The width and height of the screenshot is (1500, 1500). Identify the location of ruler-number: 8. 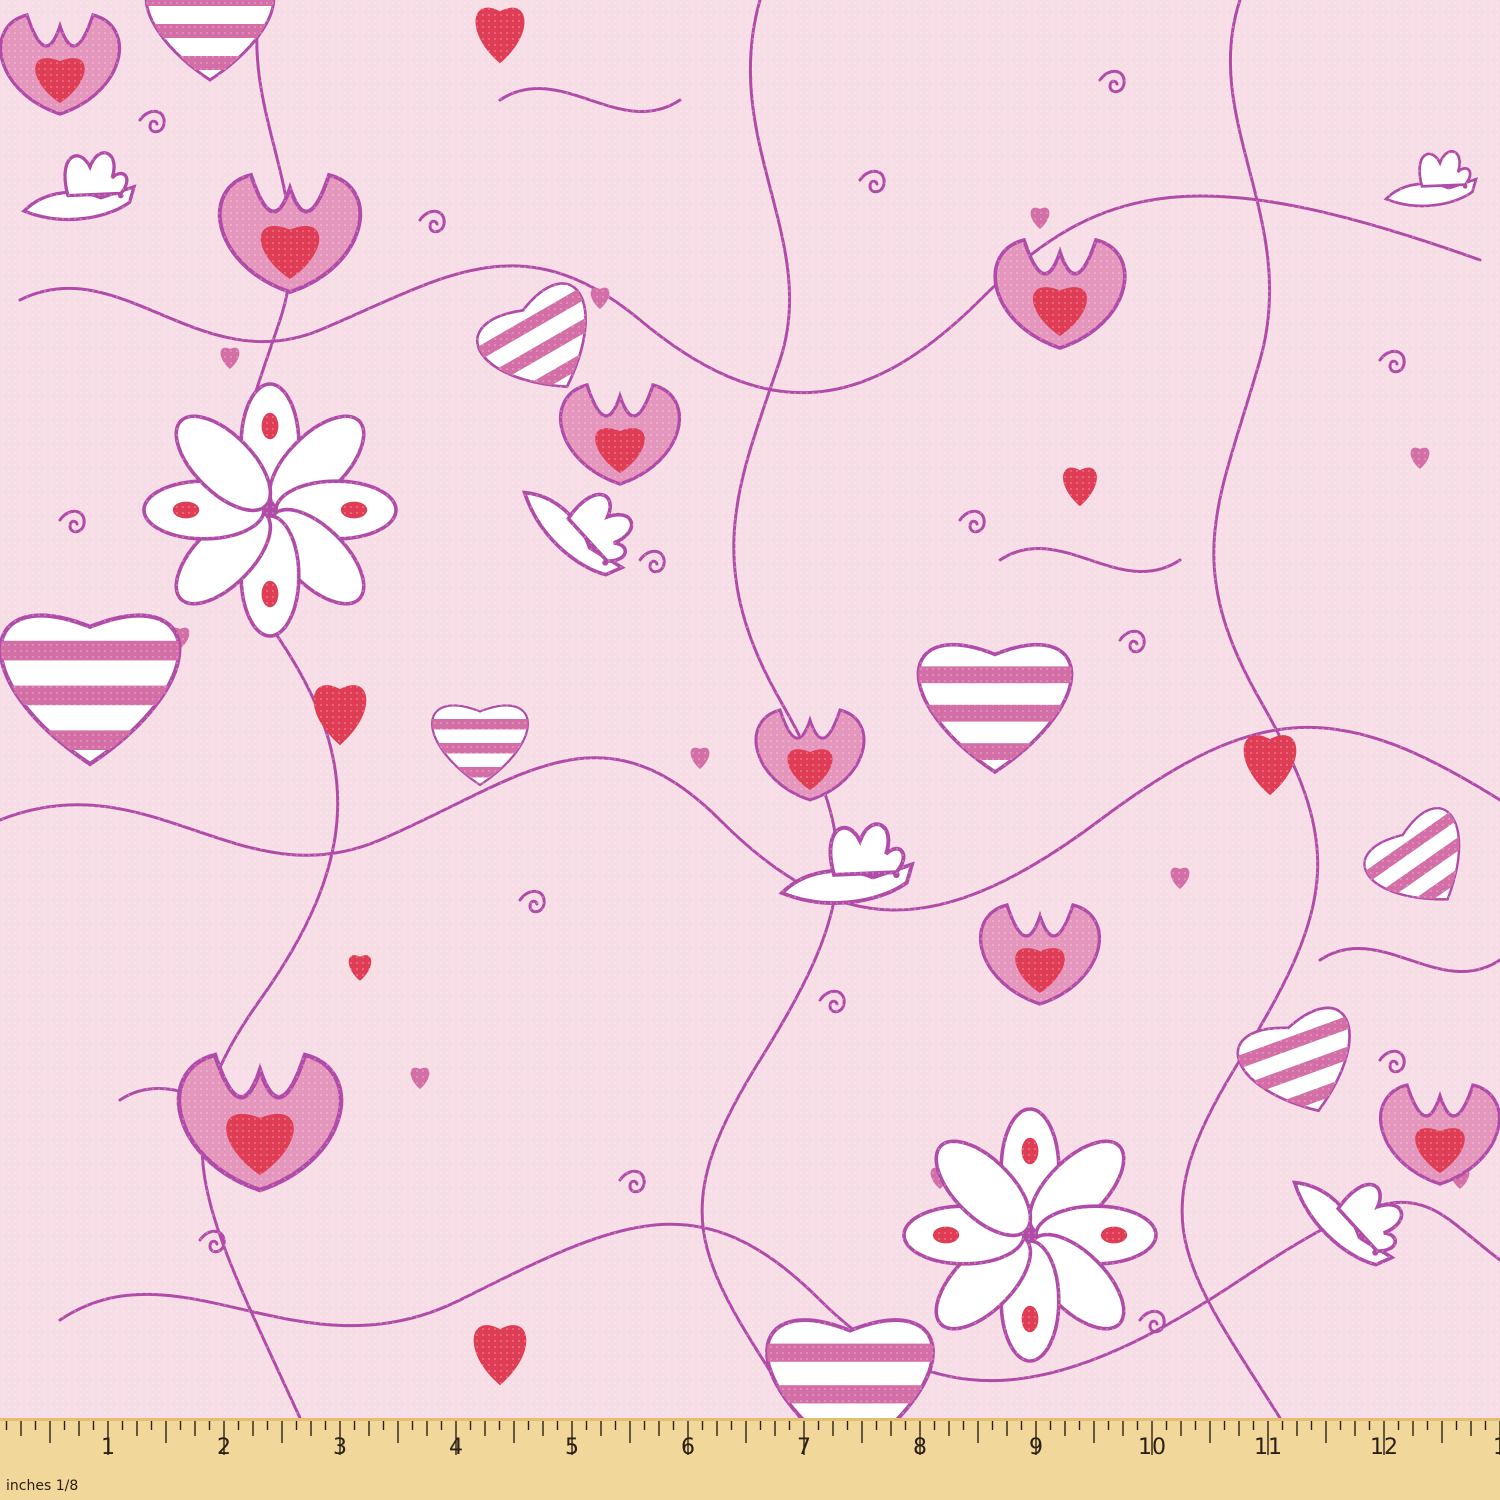
(920, 1447).